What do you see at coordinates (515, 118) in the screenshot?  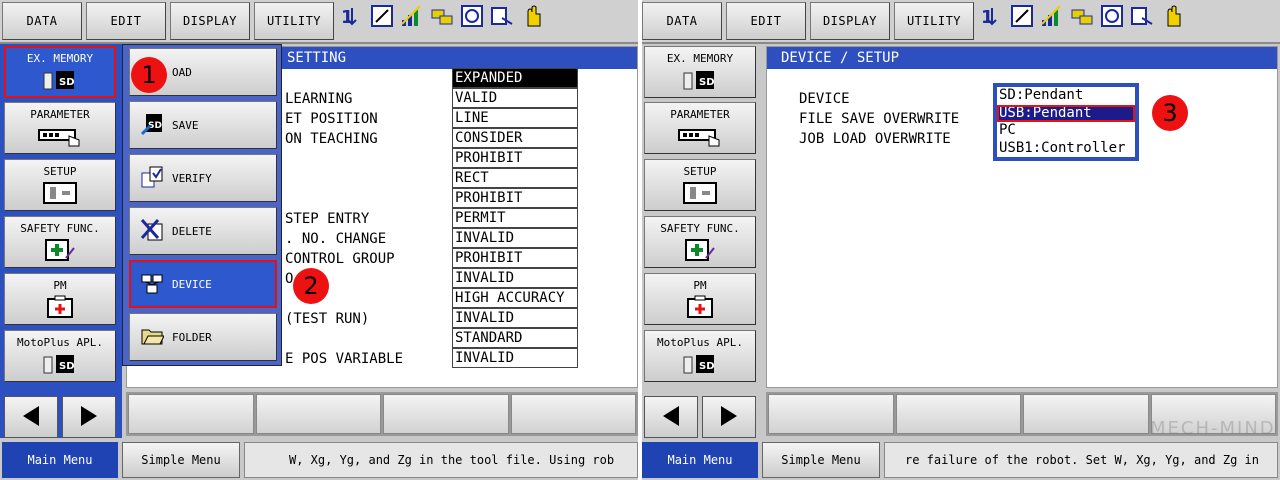 I see `setting-value: LINE` at bounding box center [515, 118].